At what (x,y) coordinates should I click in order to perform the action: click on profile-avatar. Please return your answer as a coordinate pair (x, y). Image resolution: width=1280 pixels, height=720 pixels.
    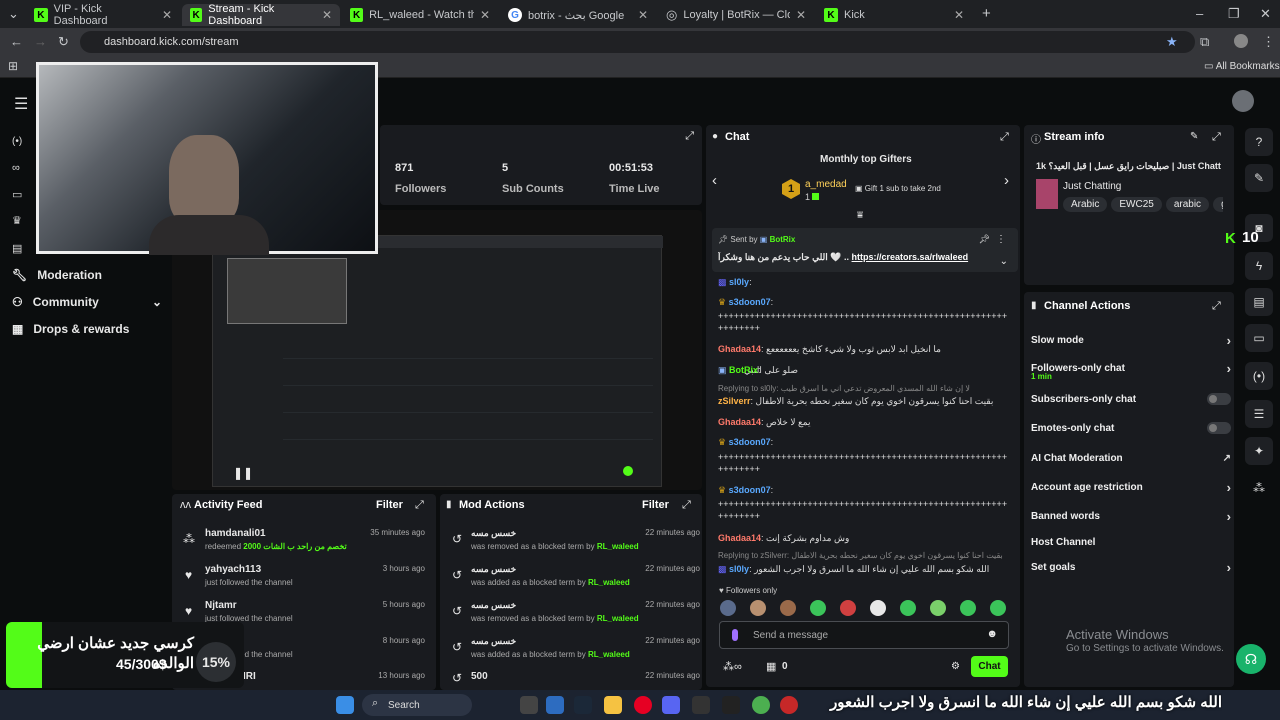
    Looking at the image, I should click on (1241, 41).